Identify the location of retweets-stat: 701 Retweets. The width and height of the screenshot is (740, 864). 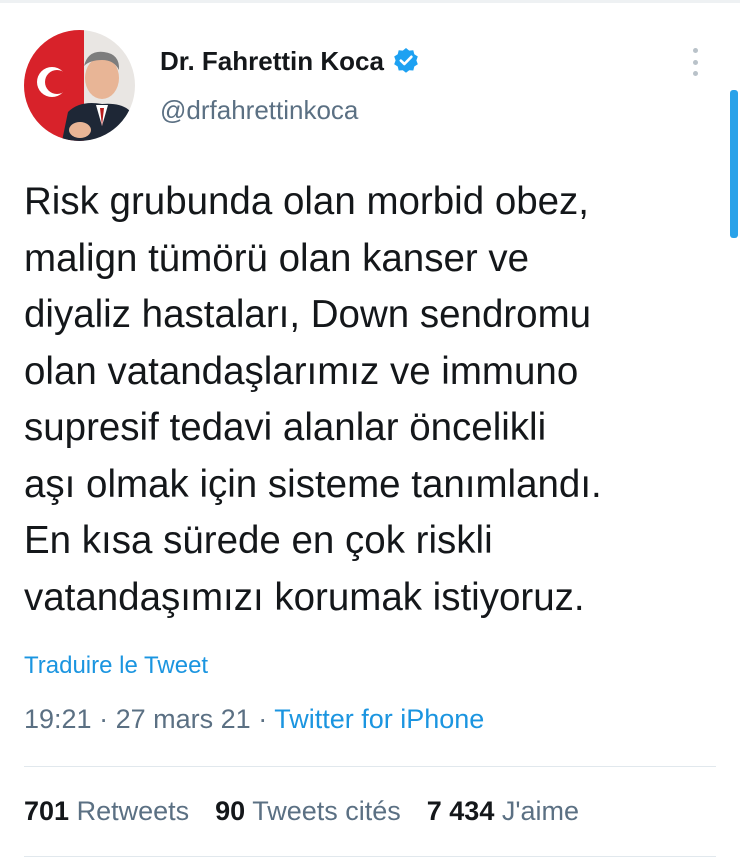
(106, 811).